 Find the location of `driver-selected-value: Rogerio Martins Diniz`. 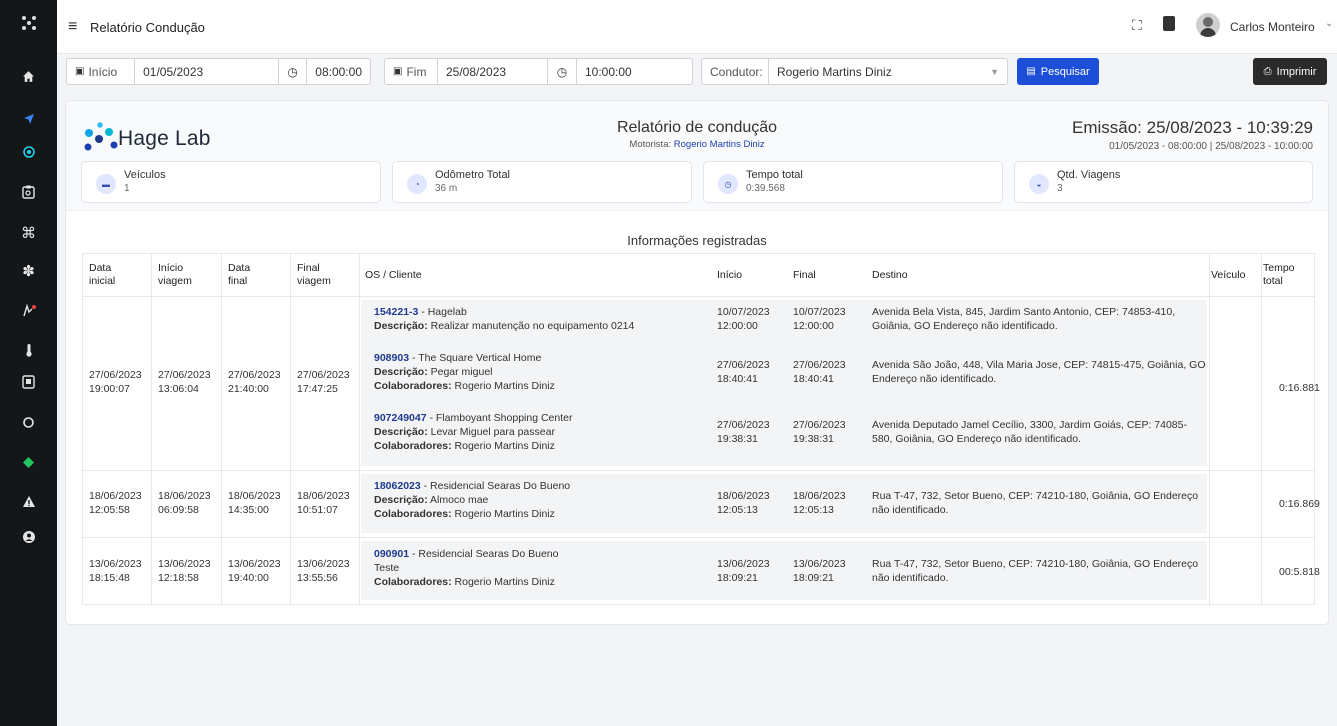

driver-selected-value: Rogerio Martins Diniz is located at coordinates (834, 71).